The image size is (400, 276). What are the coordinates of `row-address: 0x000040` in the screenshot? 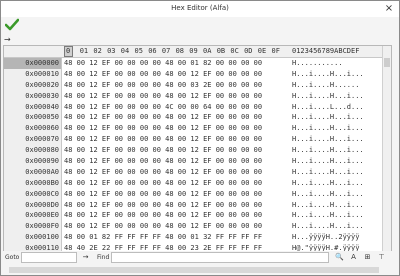 It's located at (33, 107).